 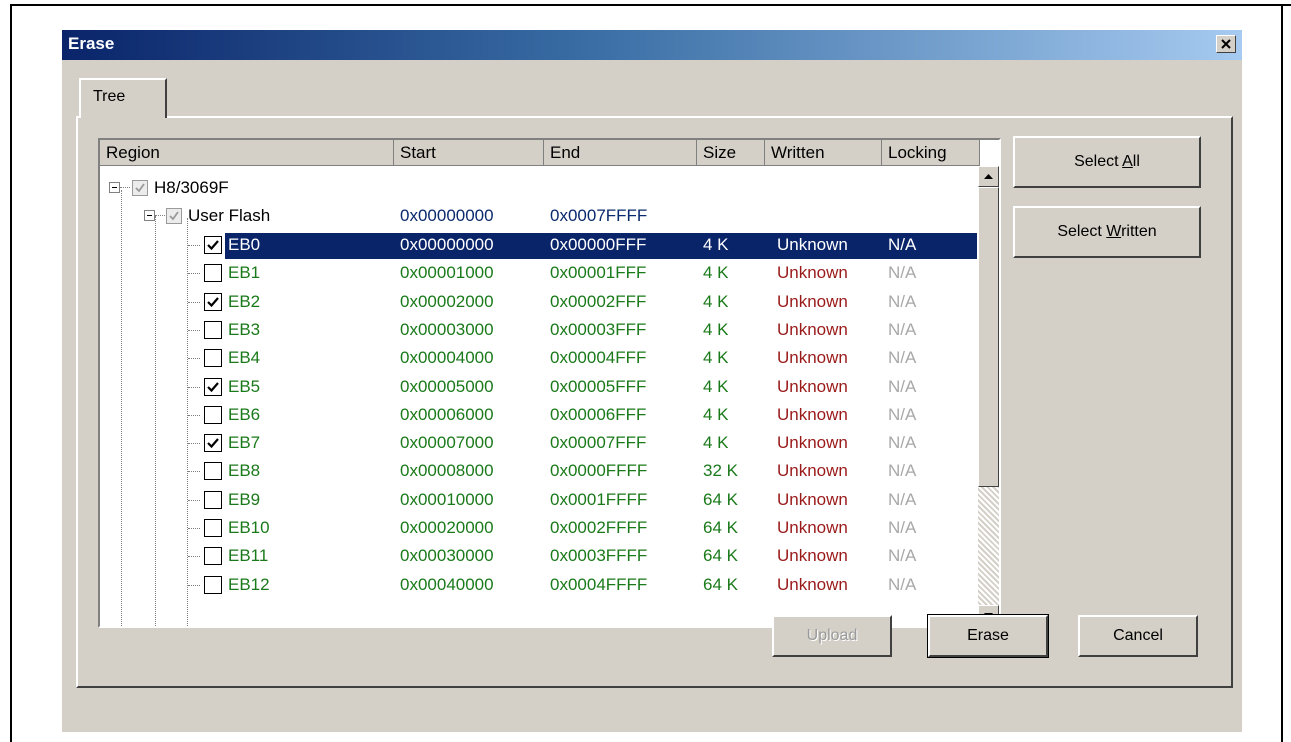 What do you see at coordinates (988, 176) in the screenshot?
I see `scroll-up-button` at bounding box center [988, 176].